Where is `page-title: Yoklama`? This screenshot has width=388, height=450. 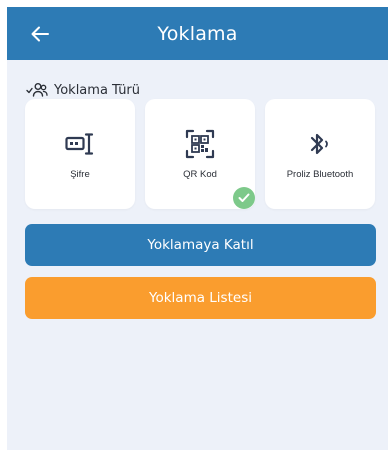
page-title: Yoklama is located at coordinates (197, 33).